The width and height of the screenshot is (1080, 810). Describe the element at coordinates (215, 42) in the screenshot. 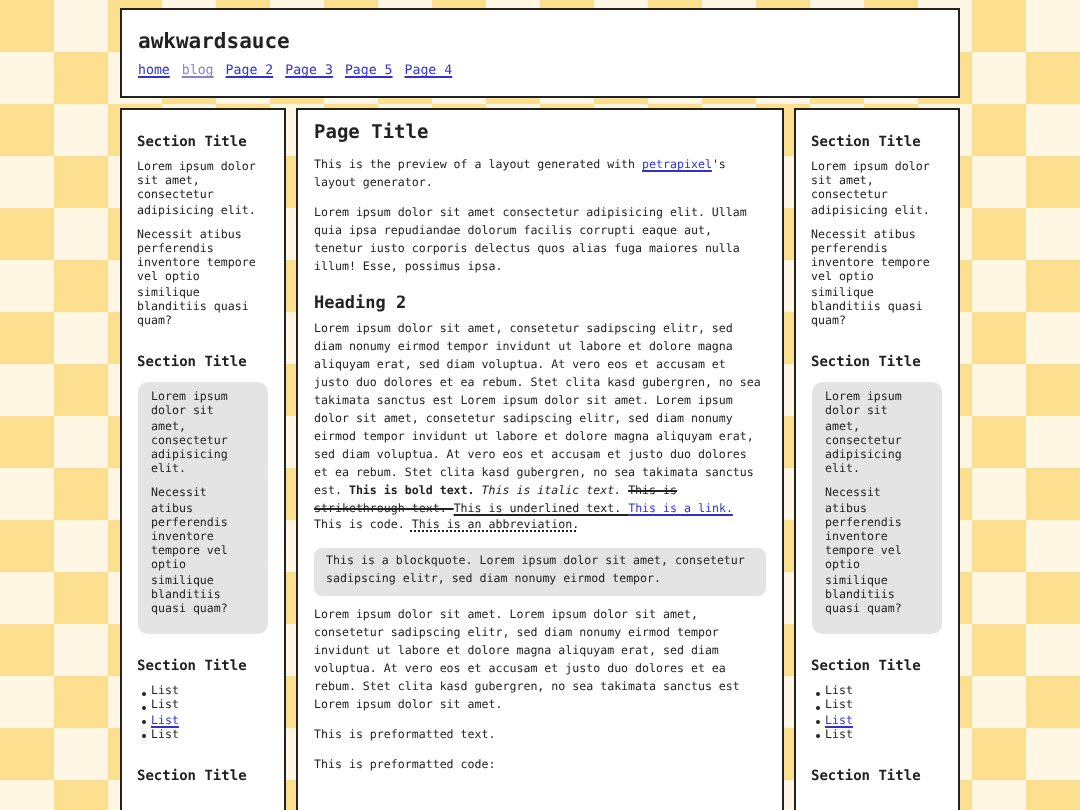

I see `site-title: awkwardsauce` at that location.